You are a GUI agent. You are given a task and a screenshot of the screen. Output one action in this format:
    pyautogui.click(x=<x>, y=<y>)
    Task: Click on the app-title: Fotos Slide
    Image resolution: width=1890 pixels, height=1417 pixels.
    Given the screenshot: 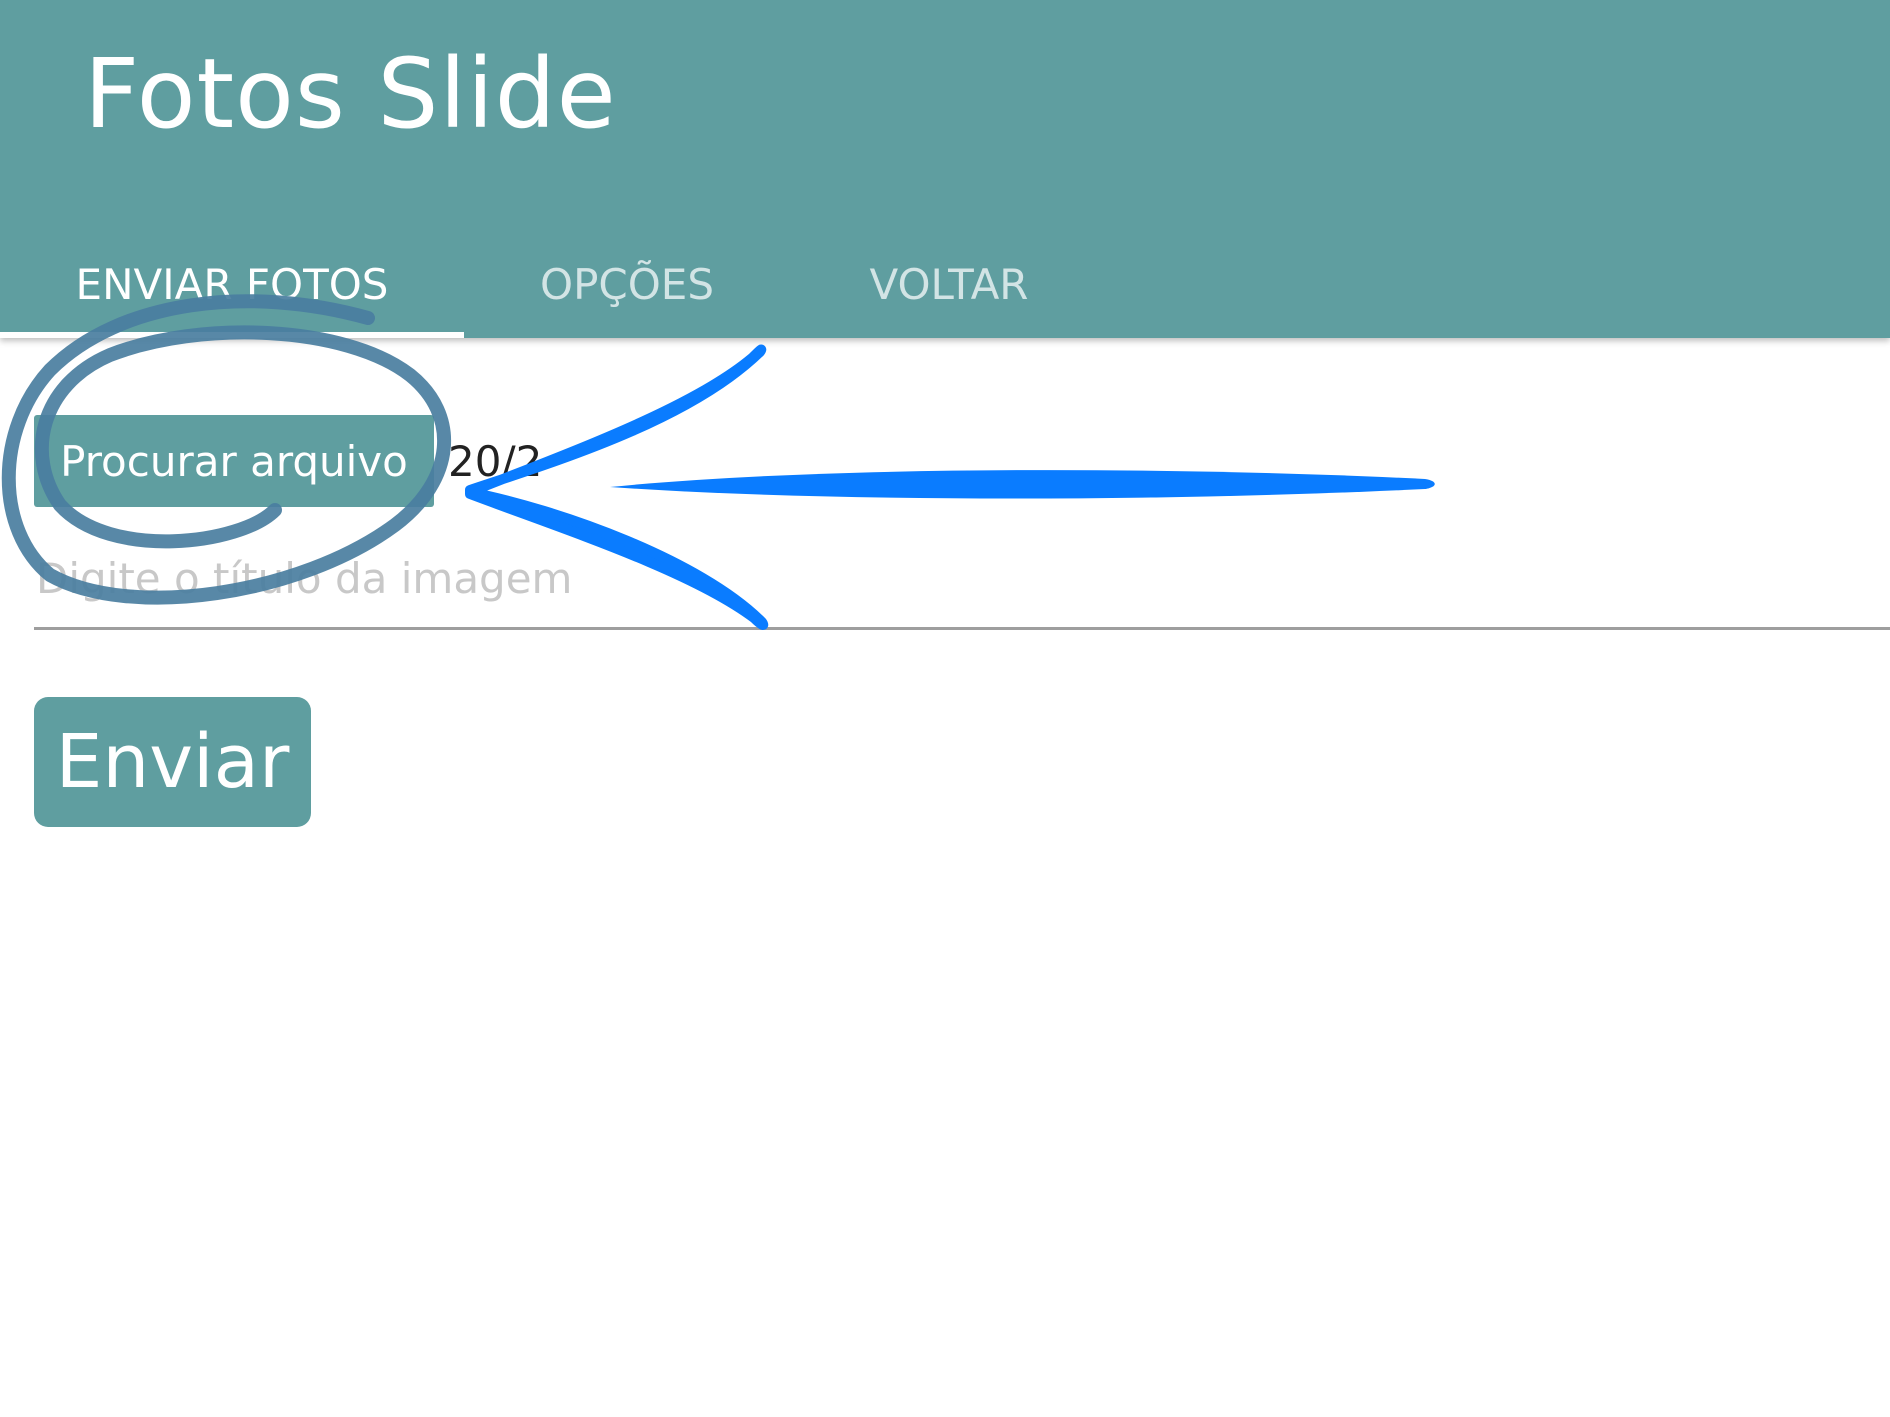 What is the action you would take?
    pyautogui.click(x=350, y=94)
    